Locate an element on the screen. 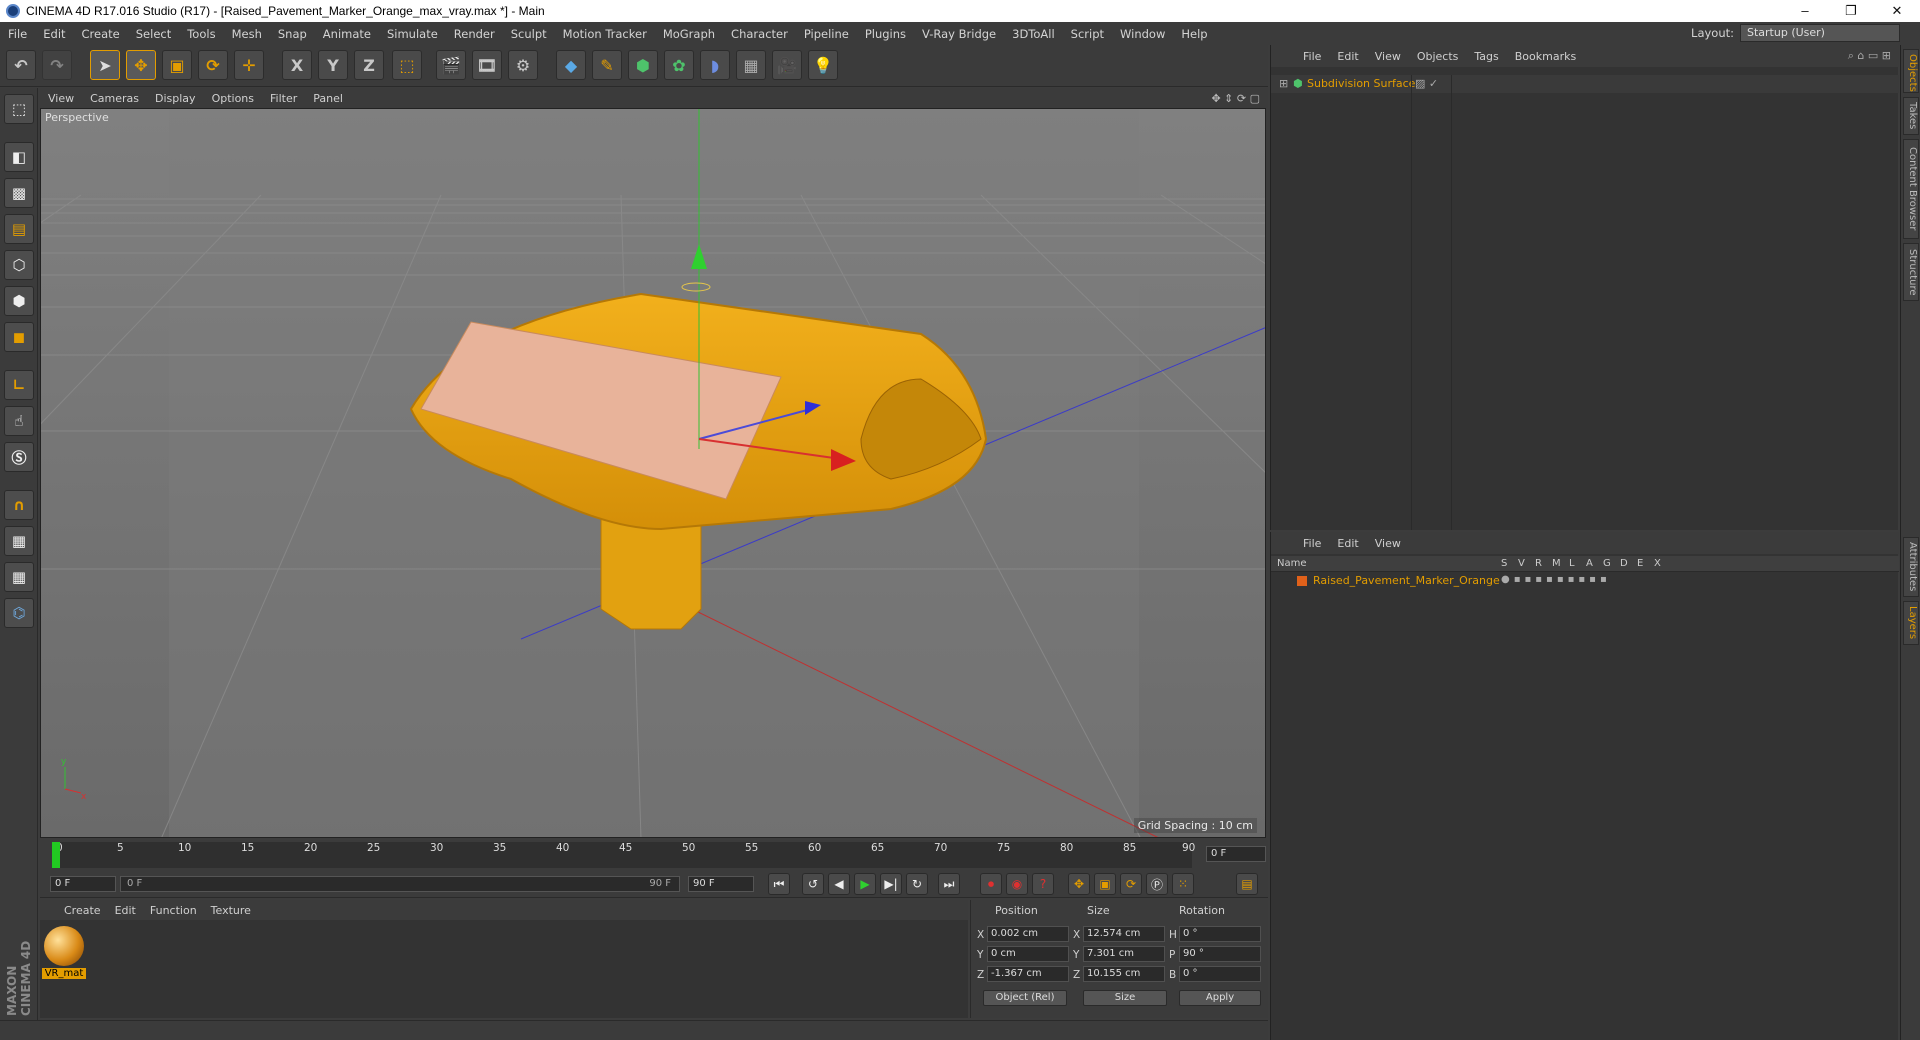  minimize-button: – is located at coordinates (1805, 11).